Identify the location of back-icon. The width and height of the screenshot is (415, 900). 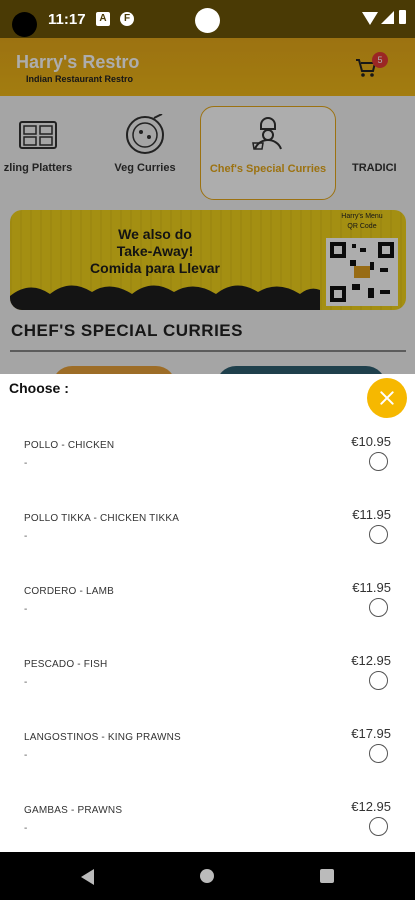
(87, 877).